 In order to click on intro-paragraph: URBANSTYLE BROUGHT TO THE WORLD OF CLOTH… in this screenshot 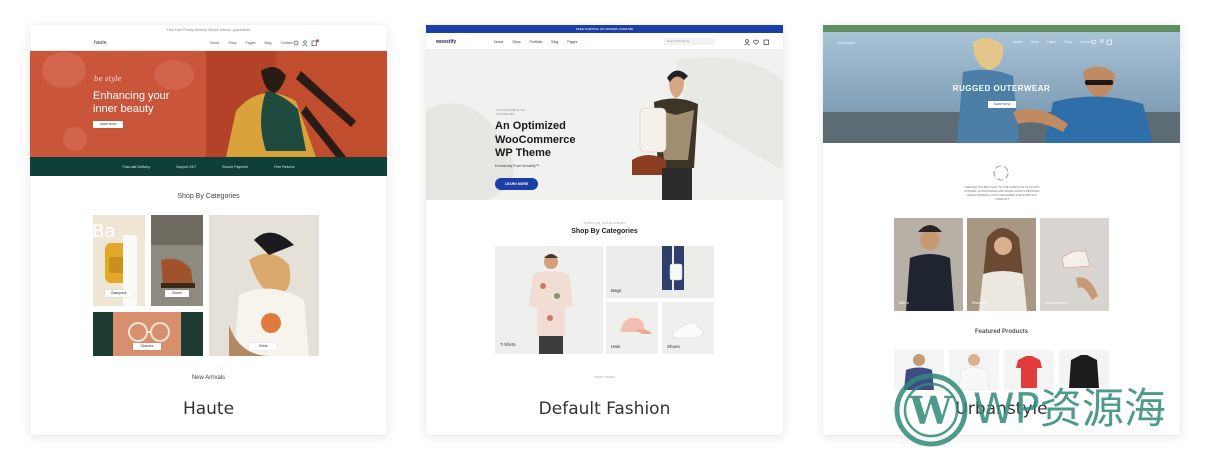, I will do `click(1002, 193)`.